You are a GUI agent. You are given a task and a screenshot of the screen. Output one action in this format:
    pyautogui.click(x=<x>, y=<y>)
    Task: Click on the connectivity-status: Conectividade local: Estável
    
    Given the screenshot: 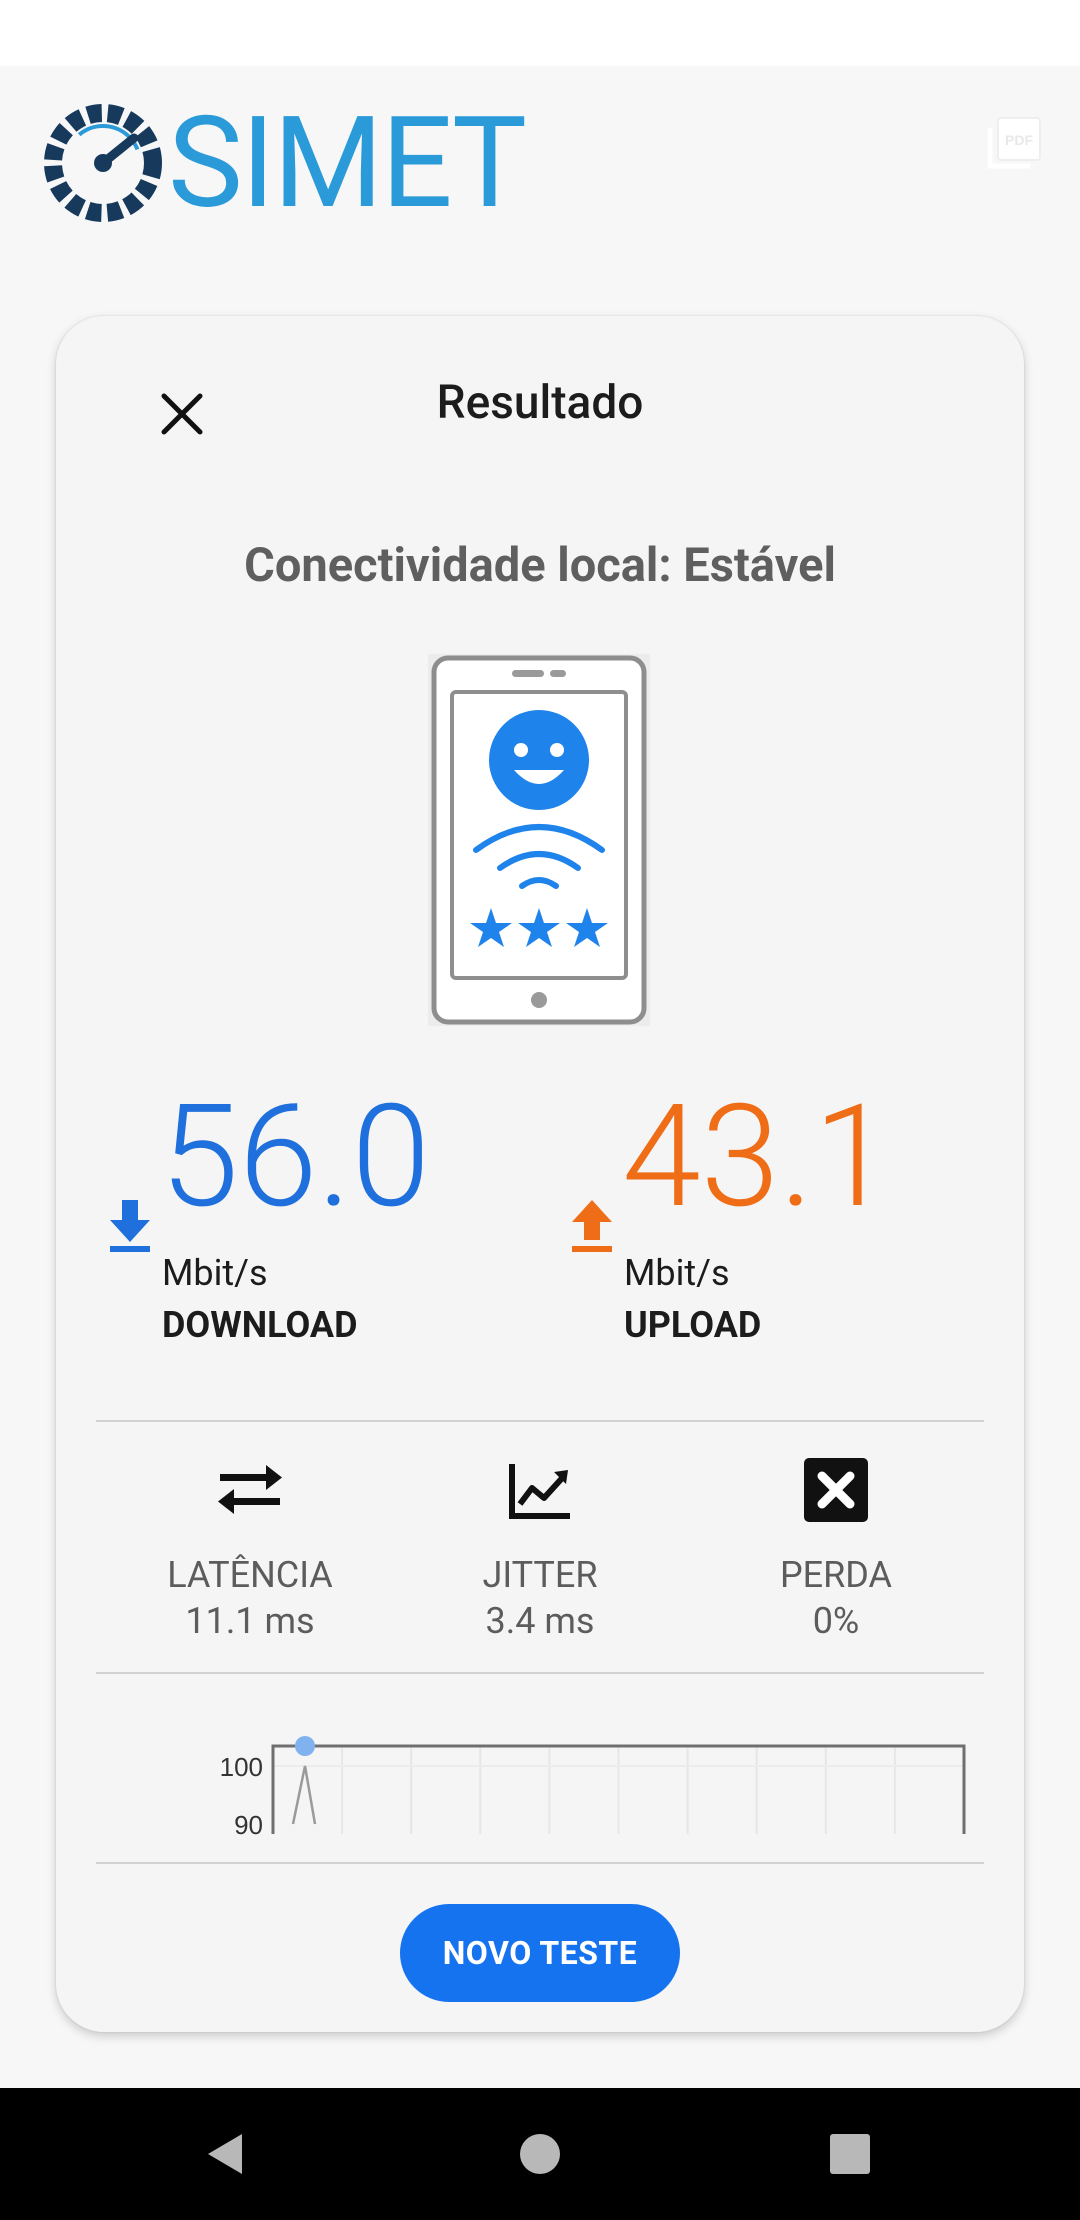 What is the action you would take?
    pyautogui.click(x=540, y=565)
    